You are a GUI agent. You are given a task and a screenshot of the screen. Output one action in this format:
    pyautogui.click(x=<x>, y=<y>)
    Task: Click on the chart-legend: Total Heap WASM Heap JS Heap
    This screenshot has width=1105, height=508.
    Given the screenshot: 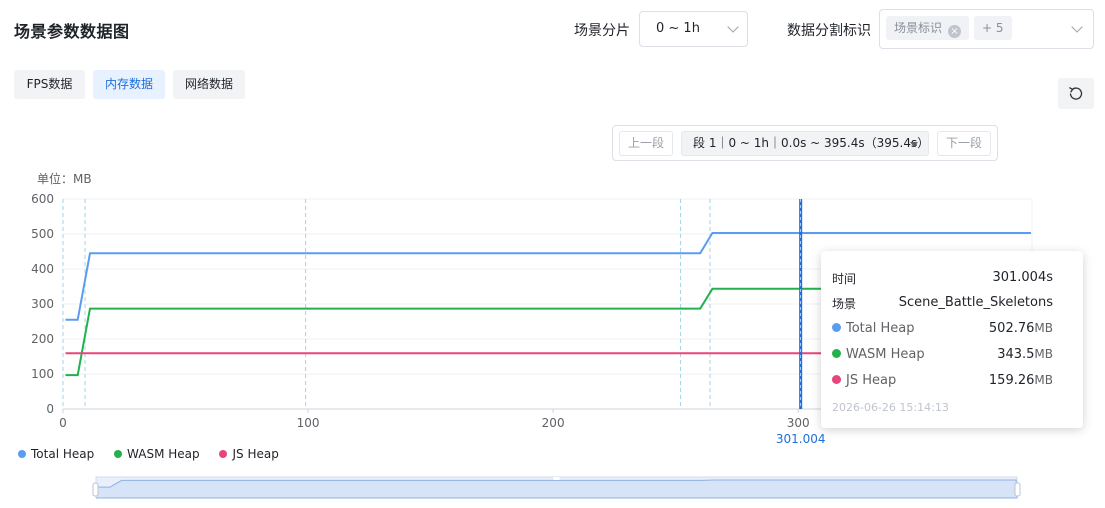 What is the action you would take?
    pyautogui.click(x=156, y=454)
    